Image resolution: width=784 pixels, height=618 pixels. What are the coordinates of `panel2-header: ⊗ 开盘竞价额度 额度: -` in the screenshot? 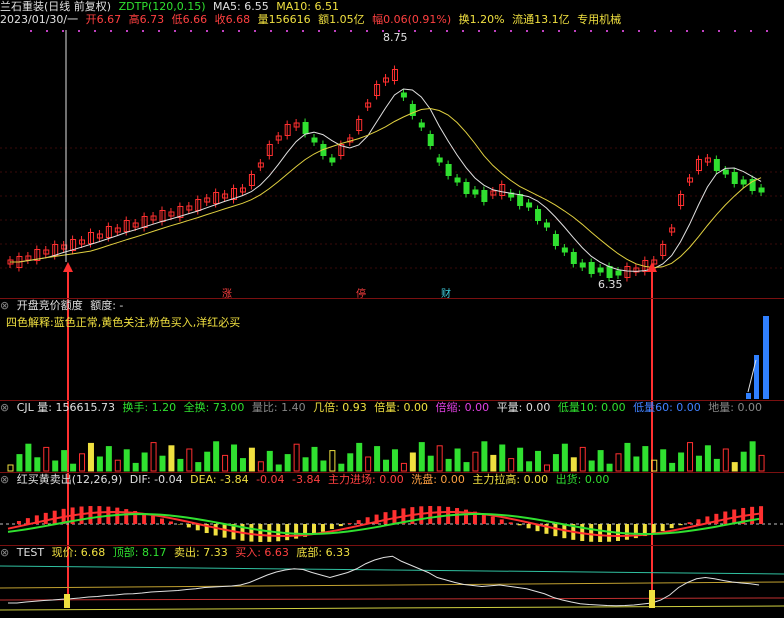 It's located at (63, 306).